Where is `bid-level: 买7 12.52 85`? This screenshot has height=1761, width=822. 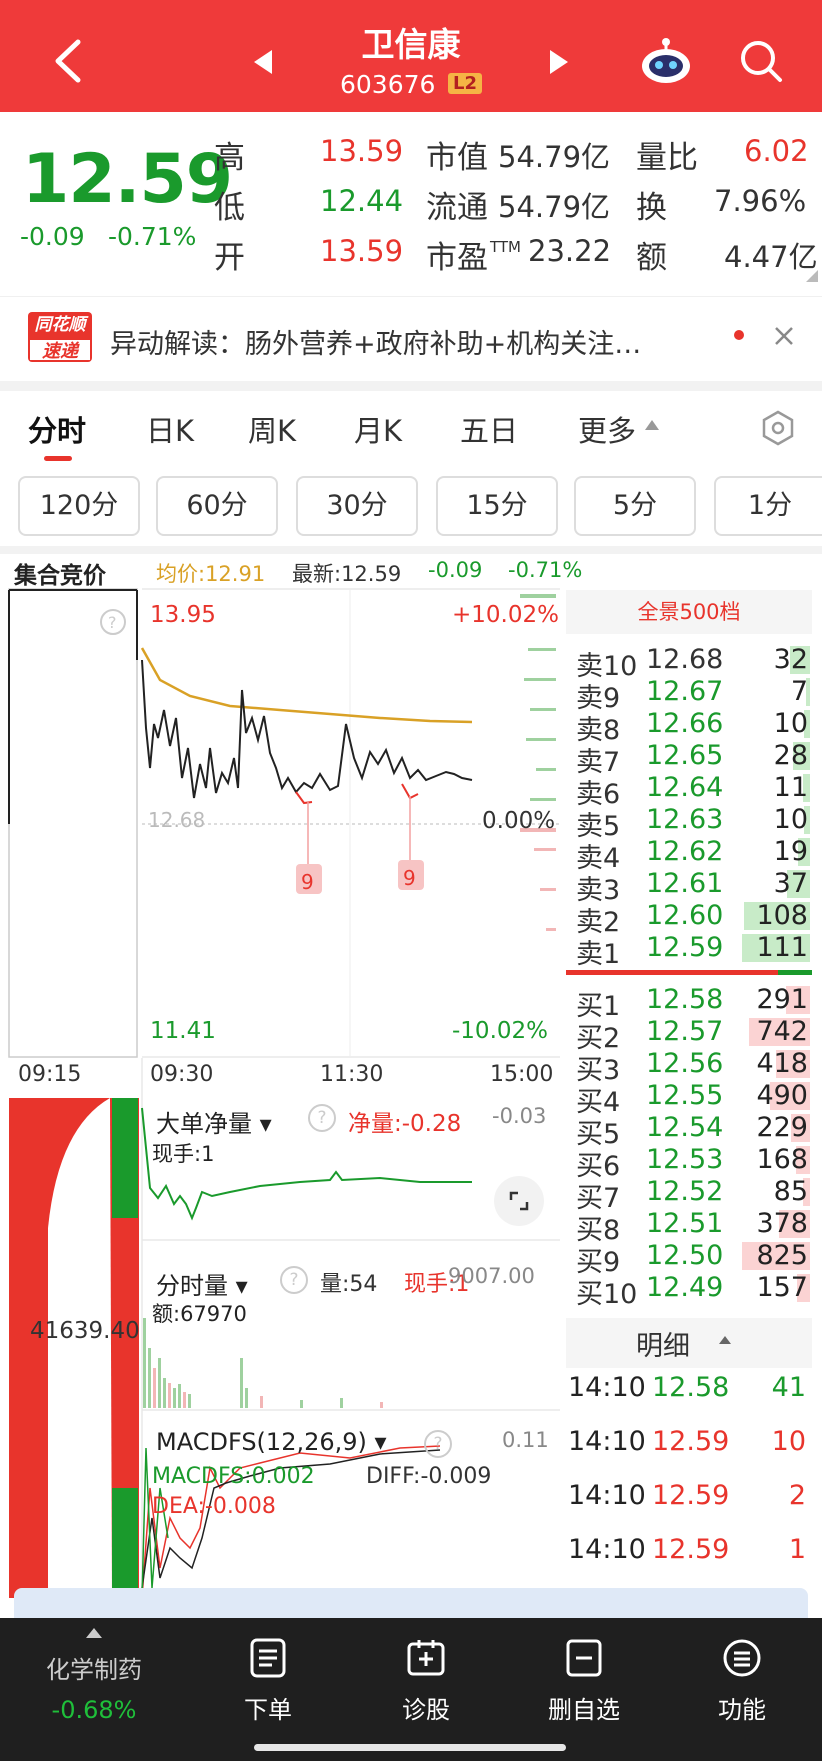
bid-level: 买7 12.52 85 is located at coordinates (693, 1195).